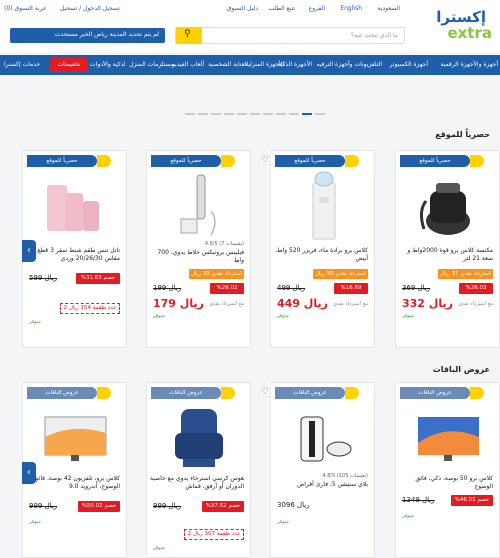 This screenshot has height=558, width=500. What do you see at coordinates (324, 205) in the screenshot?
I see `water-dispenser-image` at bounding box center [324, 205].